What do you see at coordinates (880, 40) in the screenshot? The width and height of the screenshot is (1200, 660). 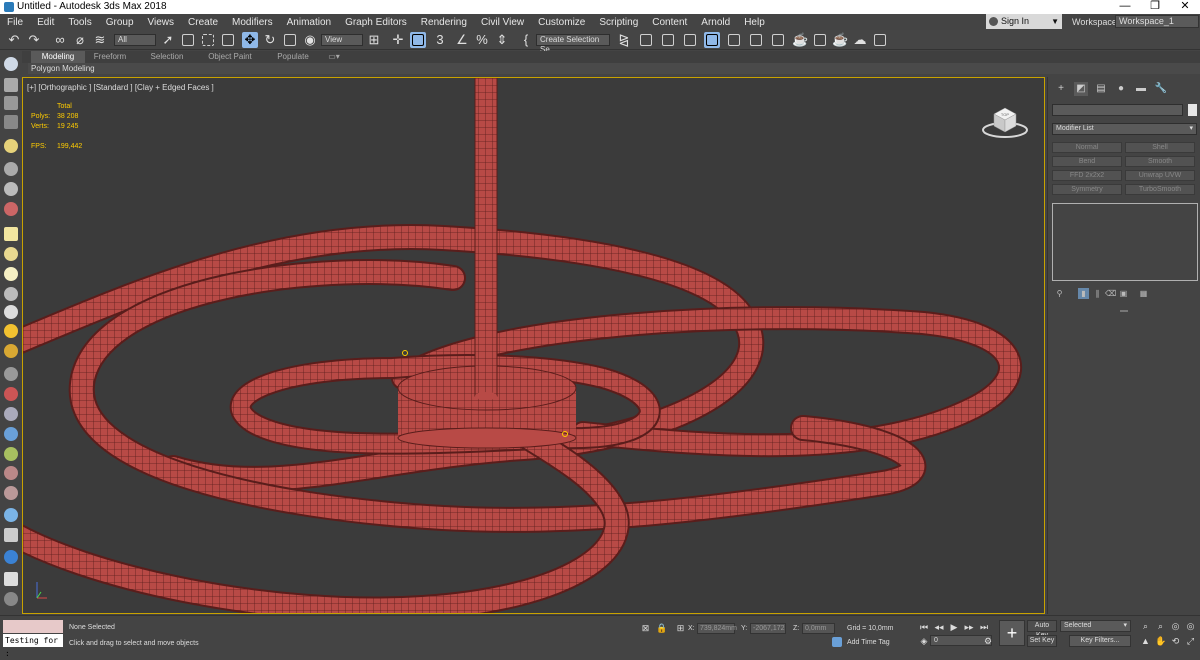 I see `a360-gallery-button` at bounding box center [880, 40].